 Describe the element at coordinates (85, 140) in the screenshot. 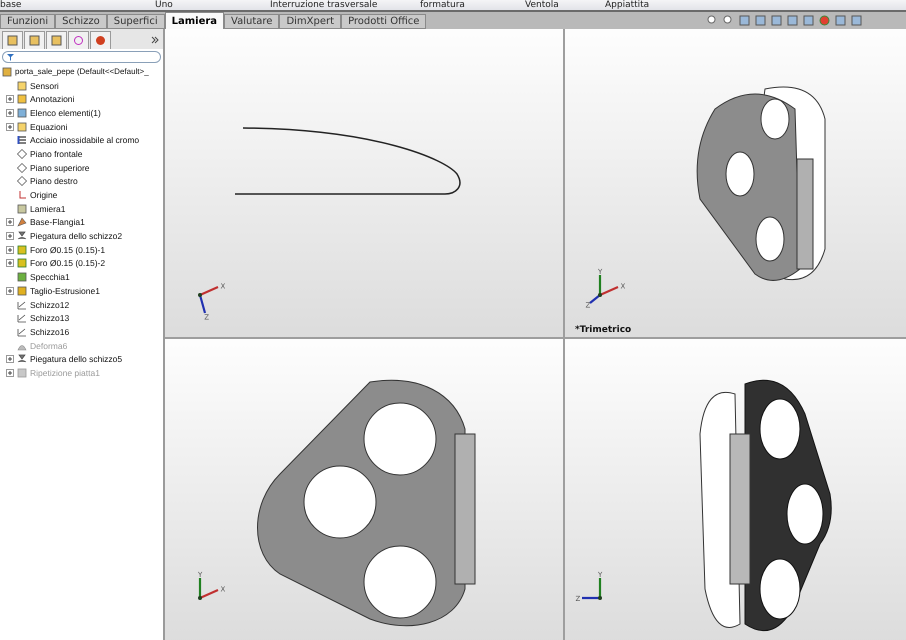

I see `tree-item: Acciaio inossidabile al cromo` at that location.